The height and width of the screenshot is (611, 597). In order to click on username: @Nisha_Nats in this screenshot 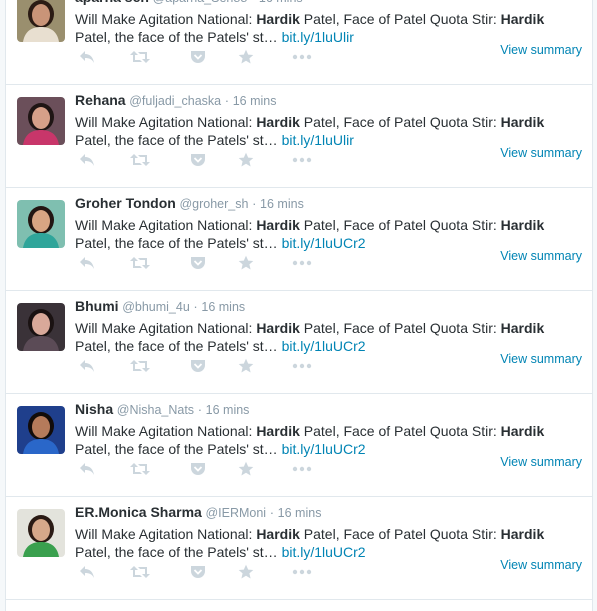, I will do `click(155, 410)`.